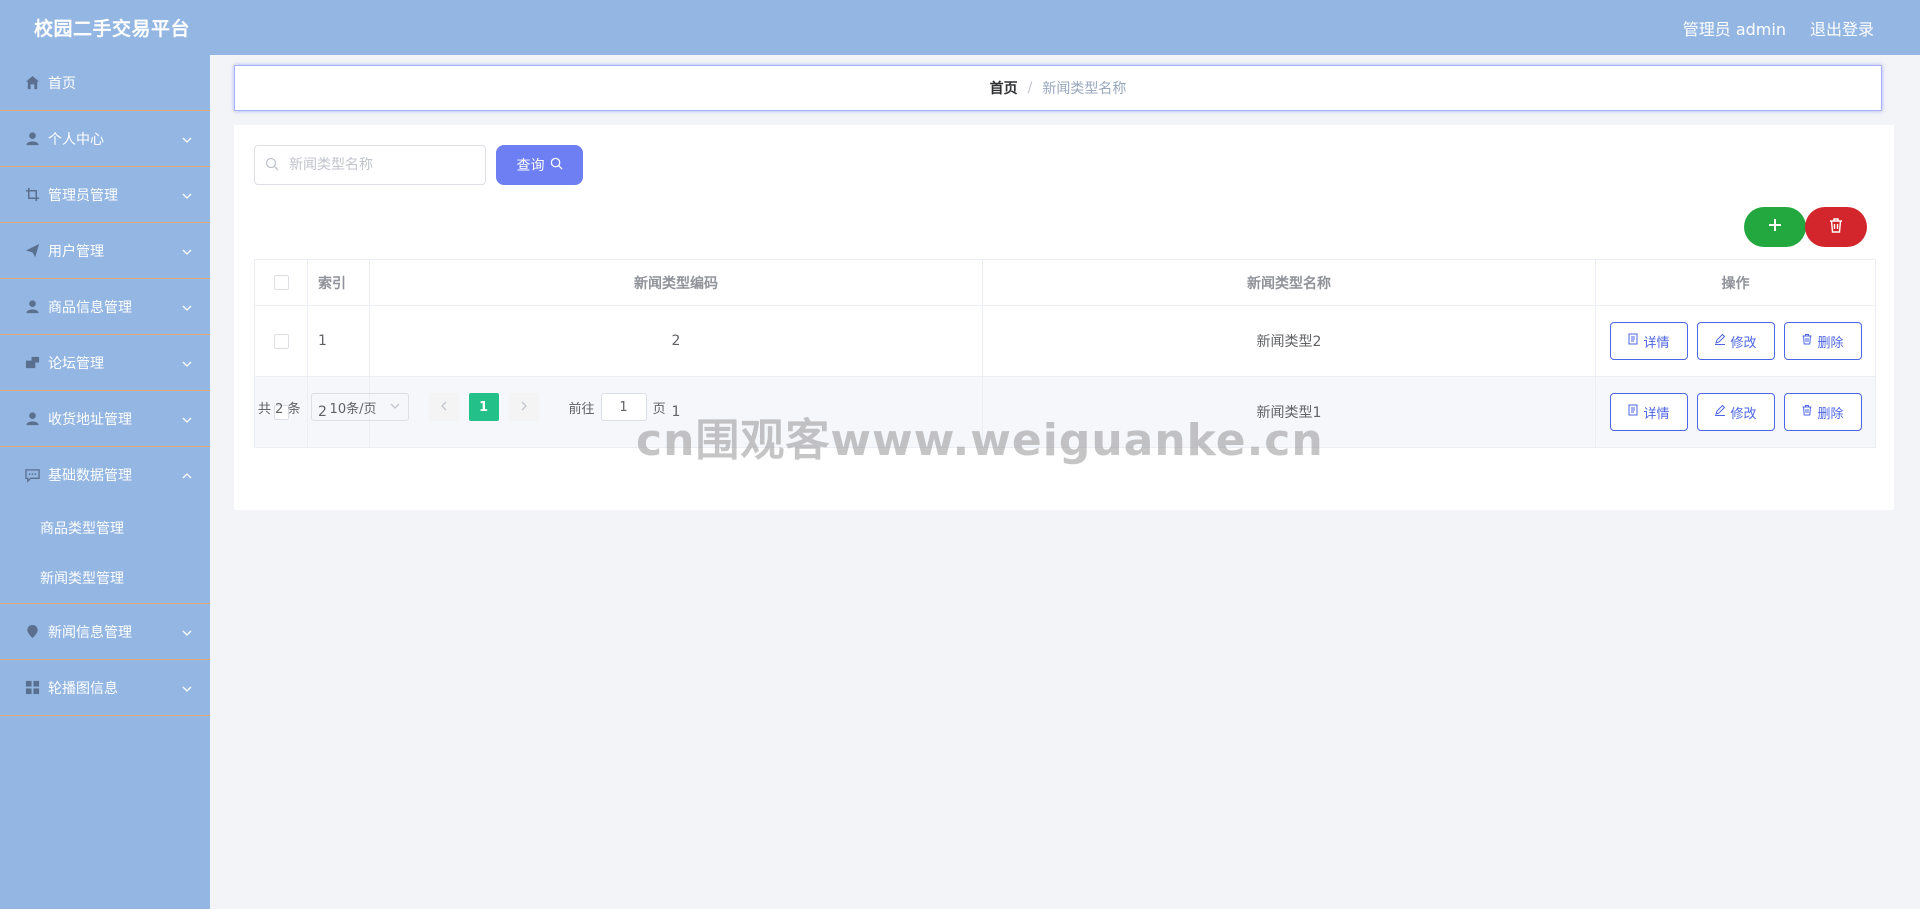 The width and height of the screenshot is (1920, 909). I want to click on sidebar-item-personal-center: 个人中心, so click(105, 139).